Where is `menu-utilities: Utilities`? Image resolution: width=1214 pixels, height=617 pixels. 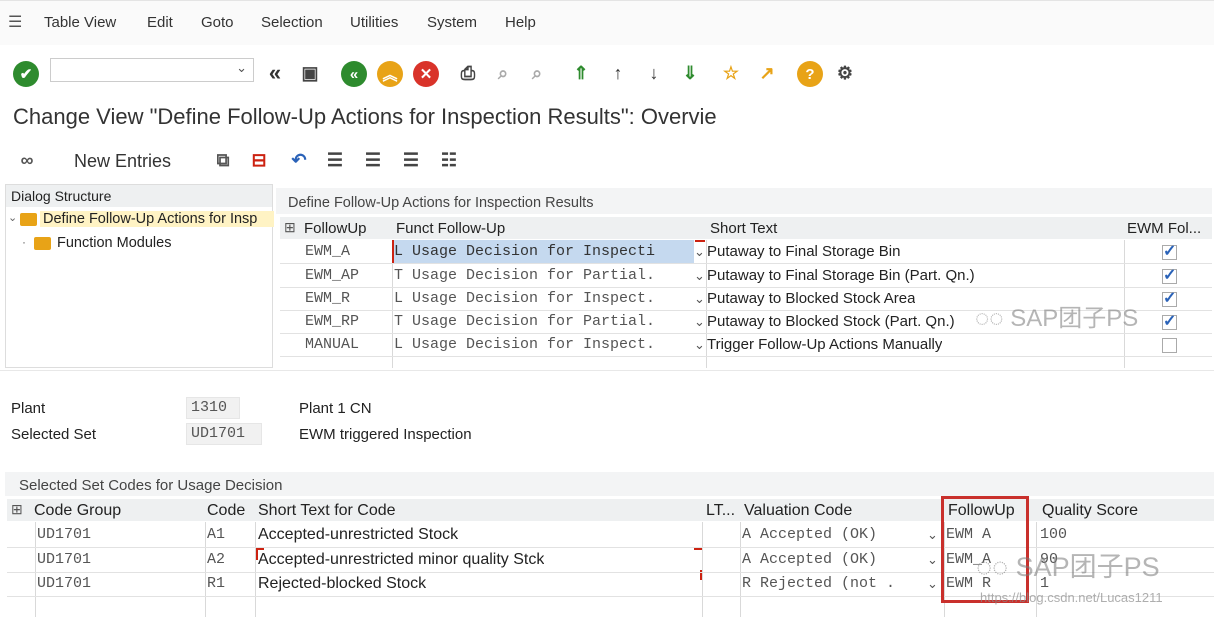
menu-utilities: Utilities is located at coordinates (374, 22).